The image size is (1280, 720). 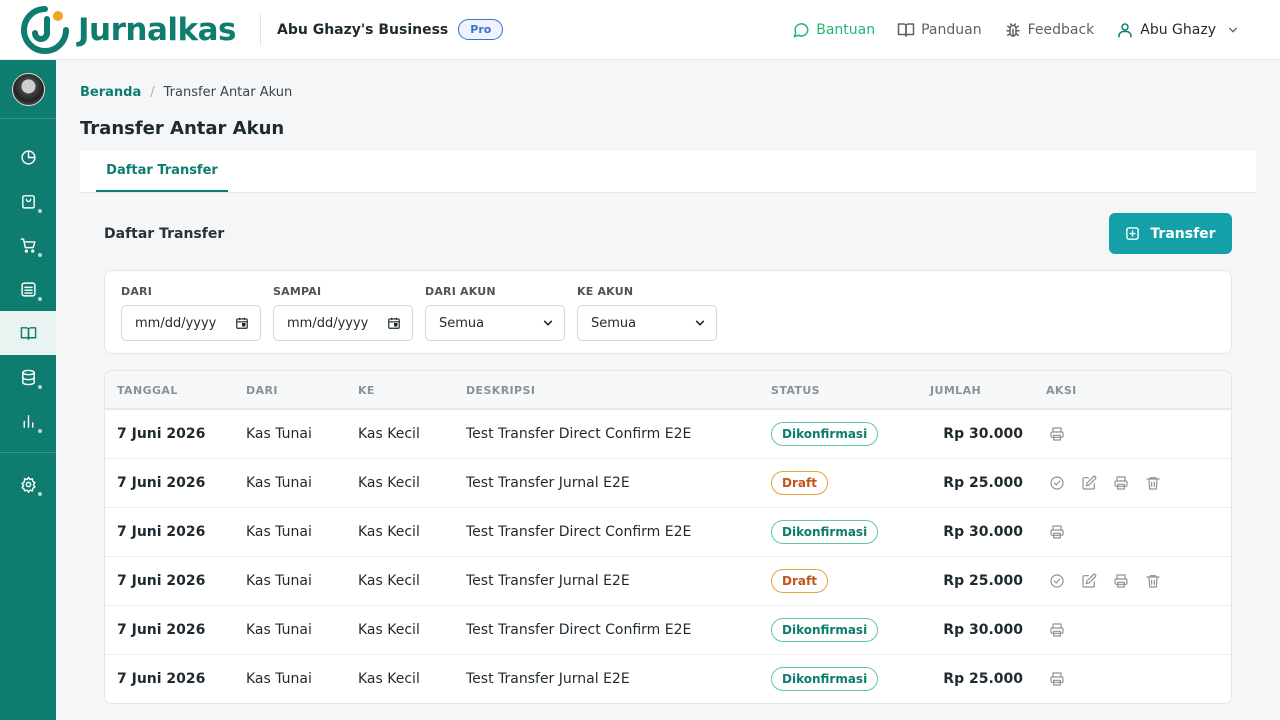 I want to click on from-date-input: mm/dd/yyyy, so click(x=191, y=323).